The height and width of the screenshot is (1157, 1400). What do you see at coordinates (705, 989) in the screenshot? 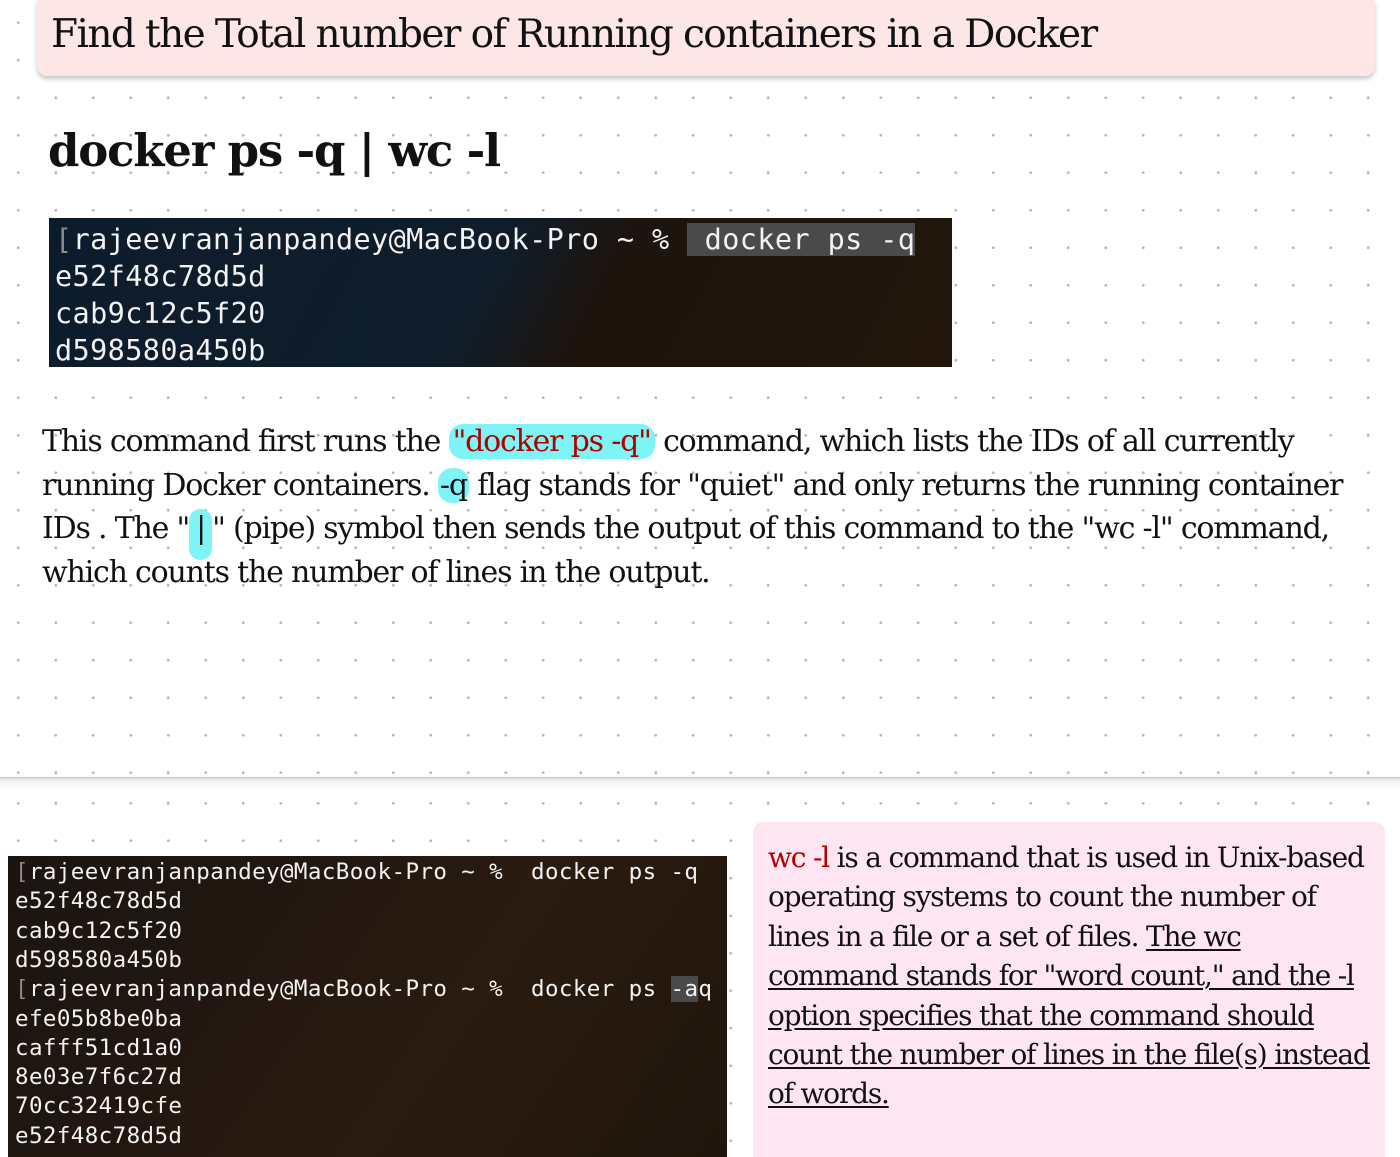
I see `terminal-command: q` at bounding box center [705, 989].